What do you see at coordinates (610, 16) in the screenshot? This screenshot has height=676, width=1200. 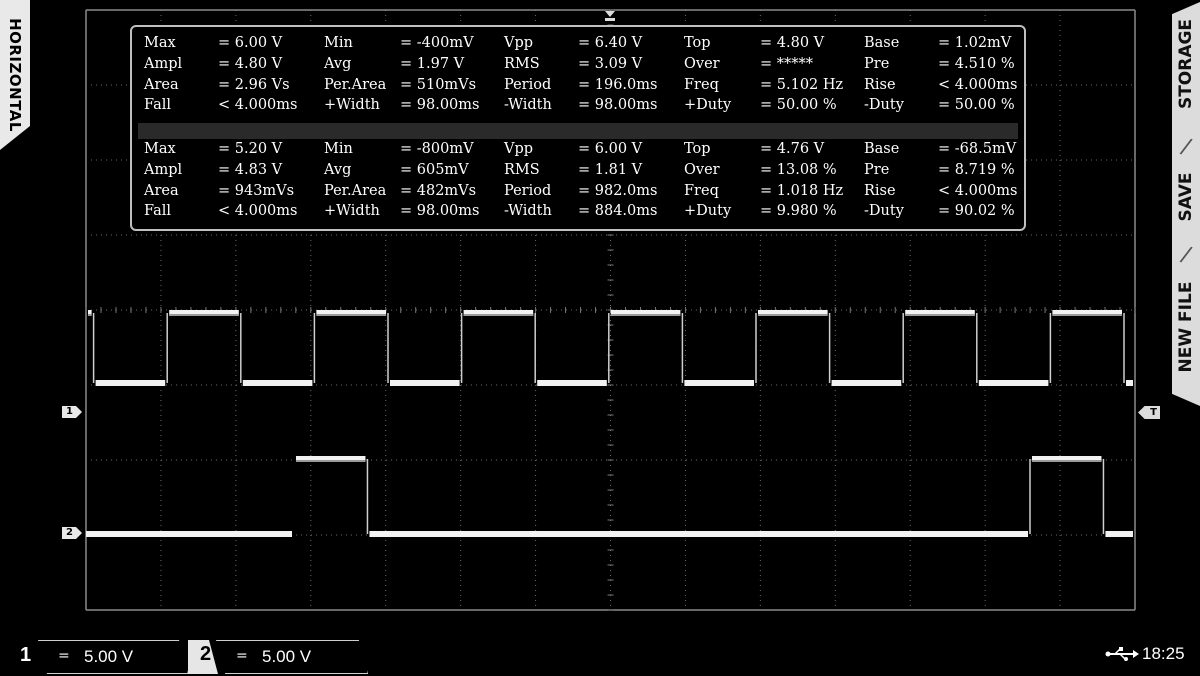 I see `horizontal-position-marker` at bounding box center [610, 16].